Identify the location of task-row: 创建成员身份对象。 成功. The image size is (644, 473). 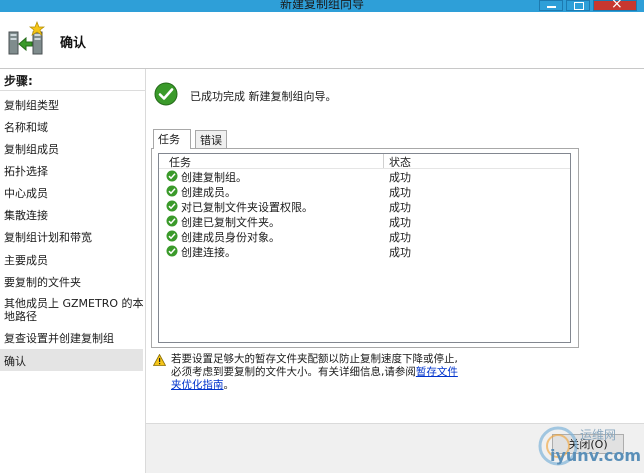
(364, 236).